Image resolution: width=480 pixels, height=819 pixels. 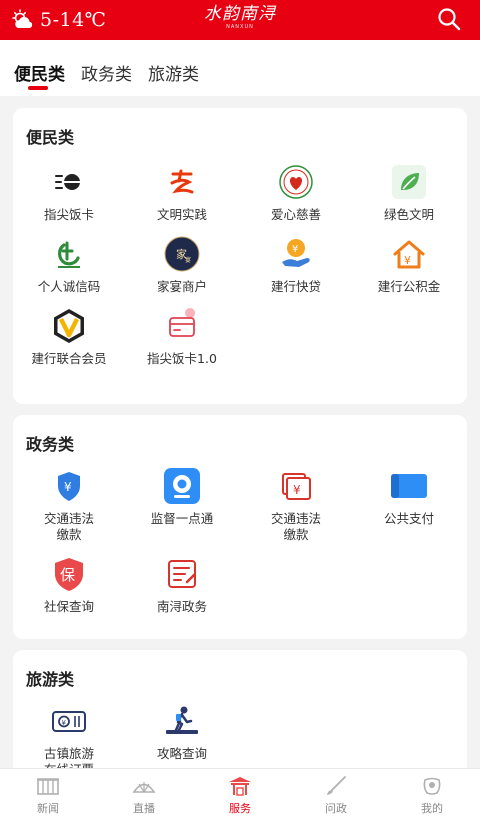 What do you see at coordinates (409, 286) in the screenshot?
I see `item-label: 建行公积金` at bounding box center [409, 286].